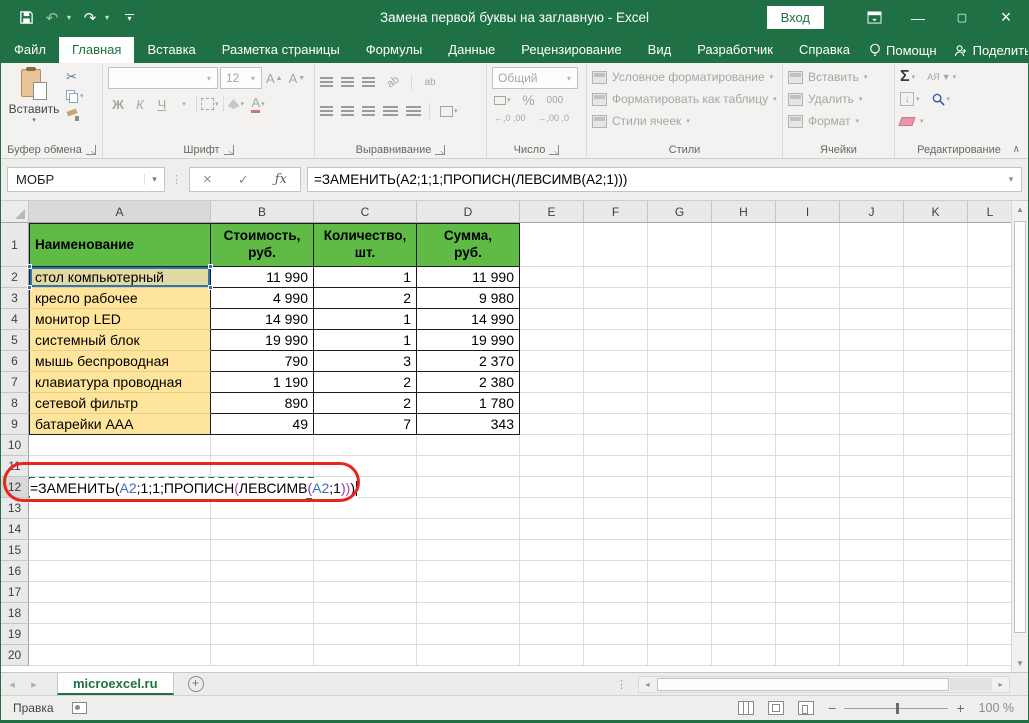  Describe the element at coordinates (936, 245) in the screenshot. I see `cell-K1` at that location.